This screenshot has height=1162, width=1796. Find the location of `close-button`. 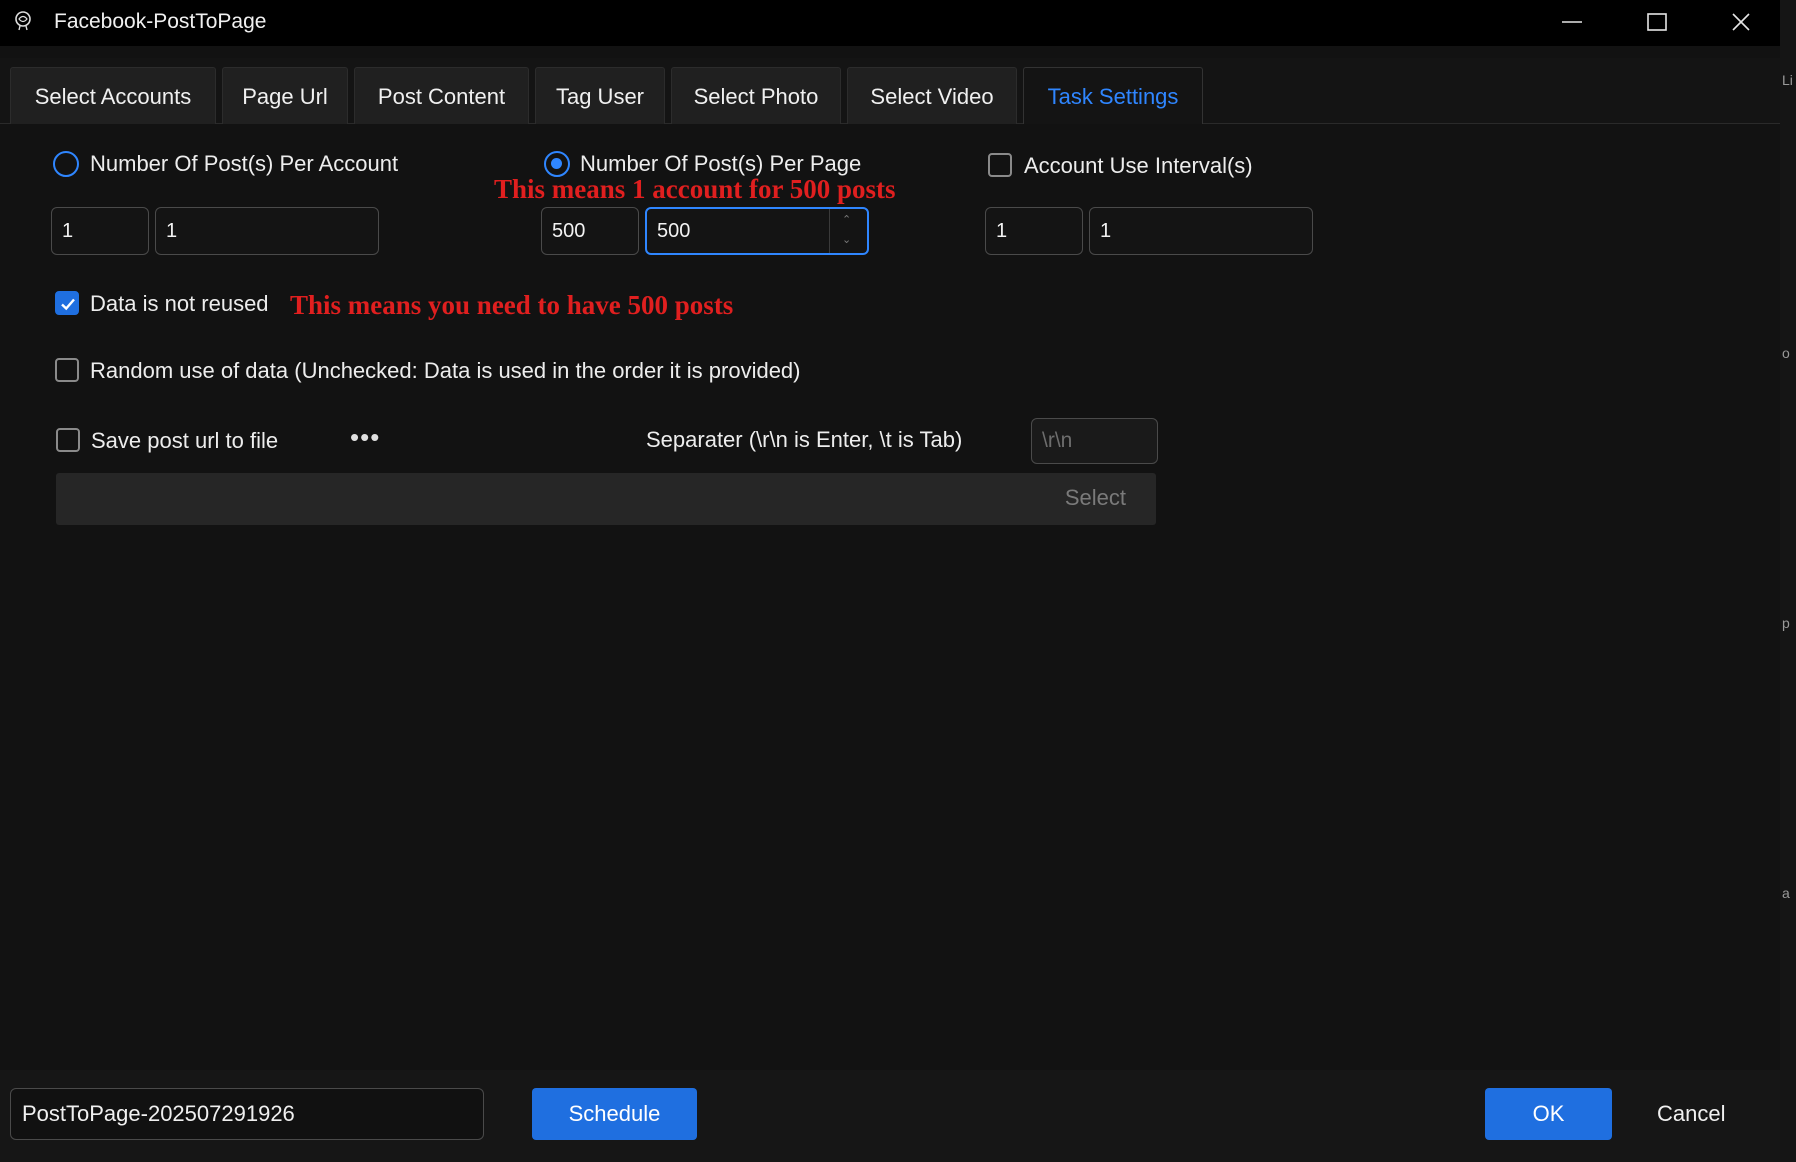

close-button is located at coordinates (1741, 22).